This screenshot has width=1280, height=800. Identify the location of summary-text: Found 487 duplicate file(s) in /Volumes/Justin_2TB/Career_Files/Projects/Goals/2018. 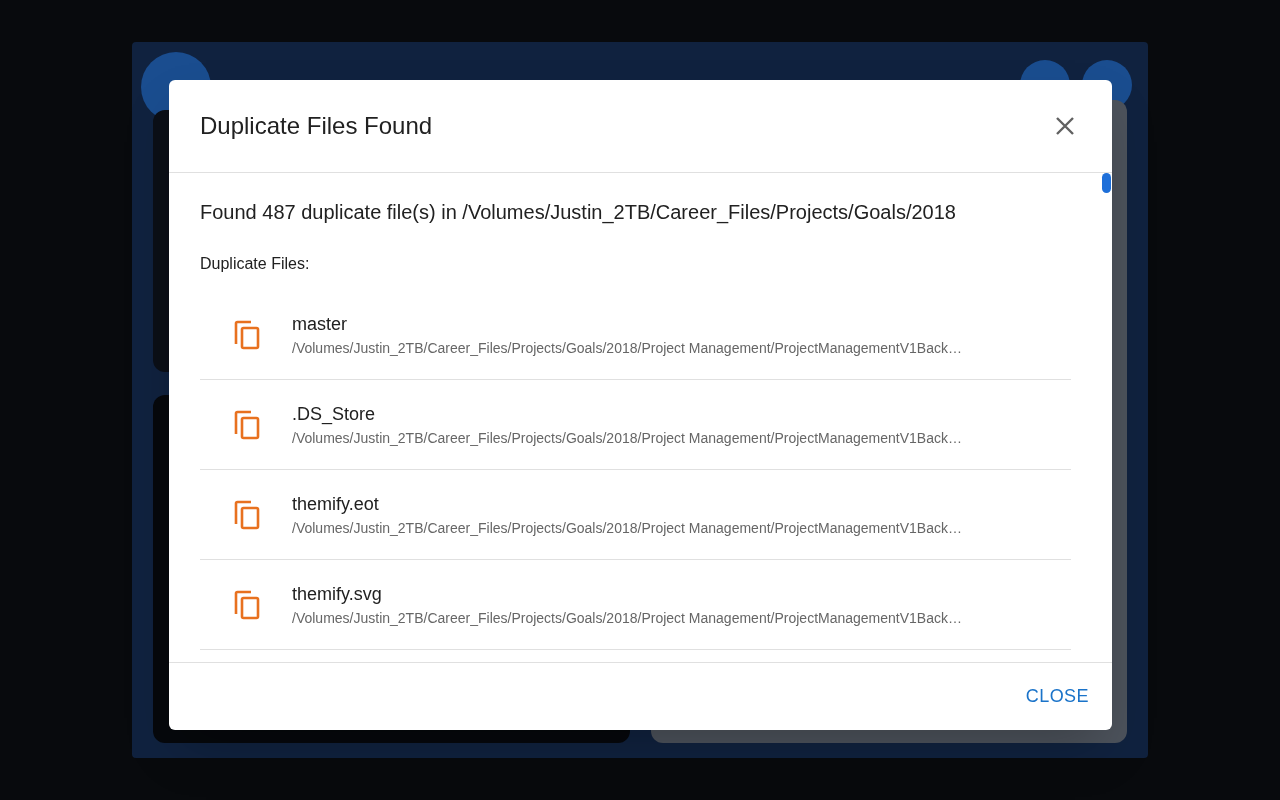
(578, 212).